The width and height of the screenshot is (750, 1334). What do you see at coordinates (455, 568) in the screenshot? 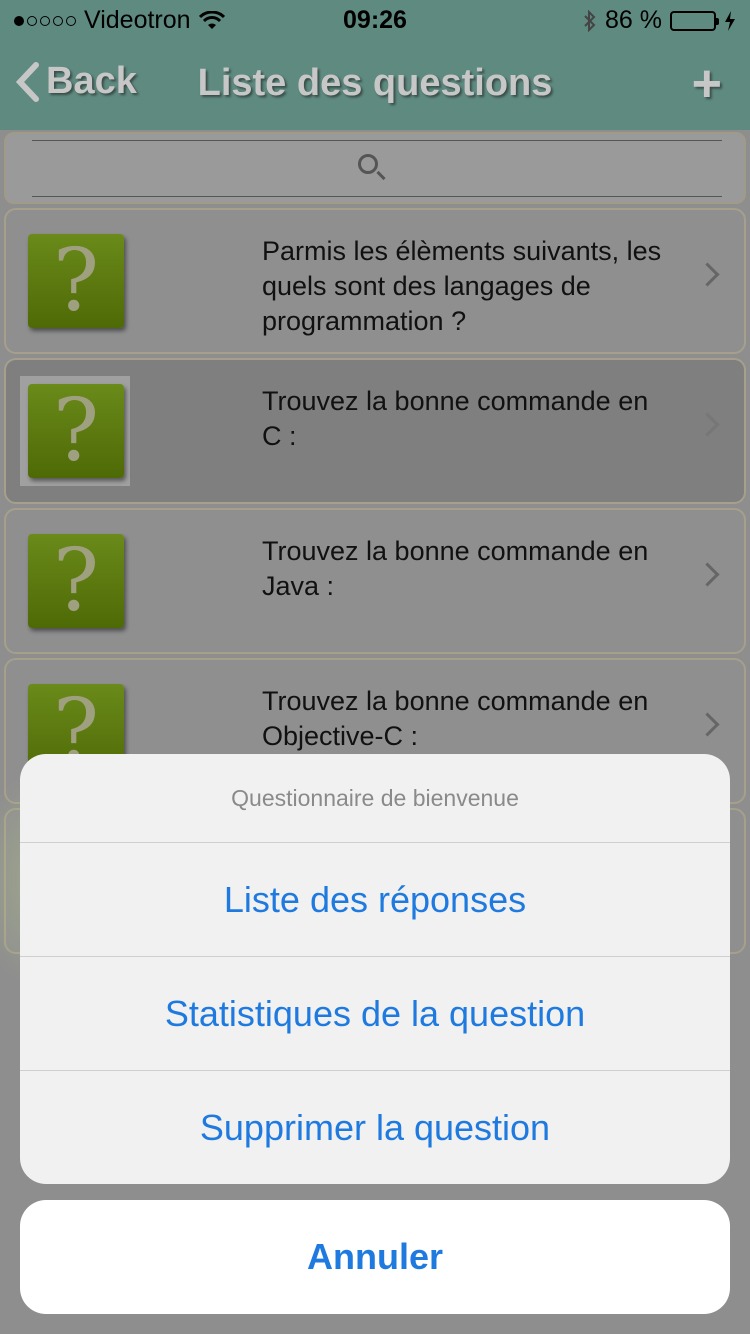
I see `question-text: Trouvez la bonne commande en Java :` at bounding box center [455, 568].